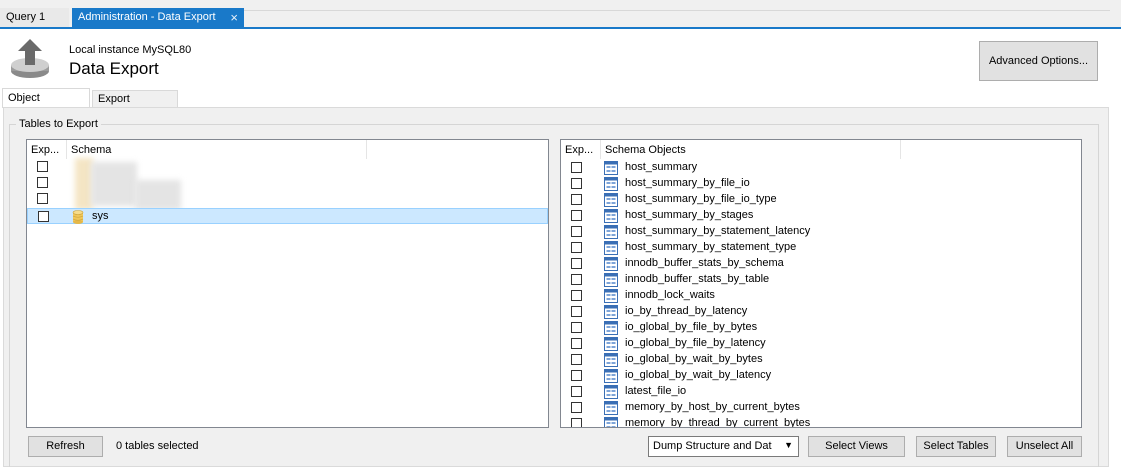  Describe the element at coordinates (686, 311) in the screenshot. I see `object-label: io_by_thread_by_latency` at that location.